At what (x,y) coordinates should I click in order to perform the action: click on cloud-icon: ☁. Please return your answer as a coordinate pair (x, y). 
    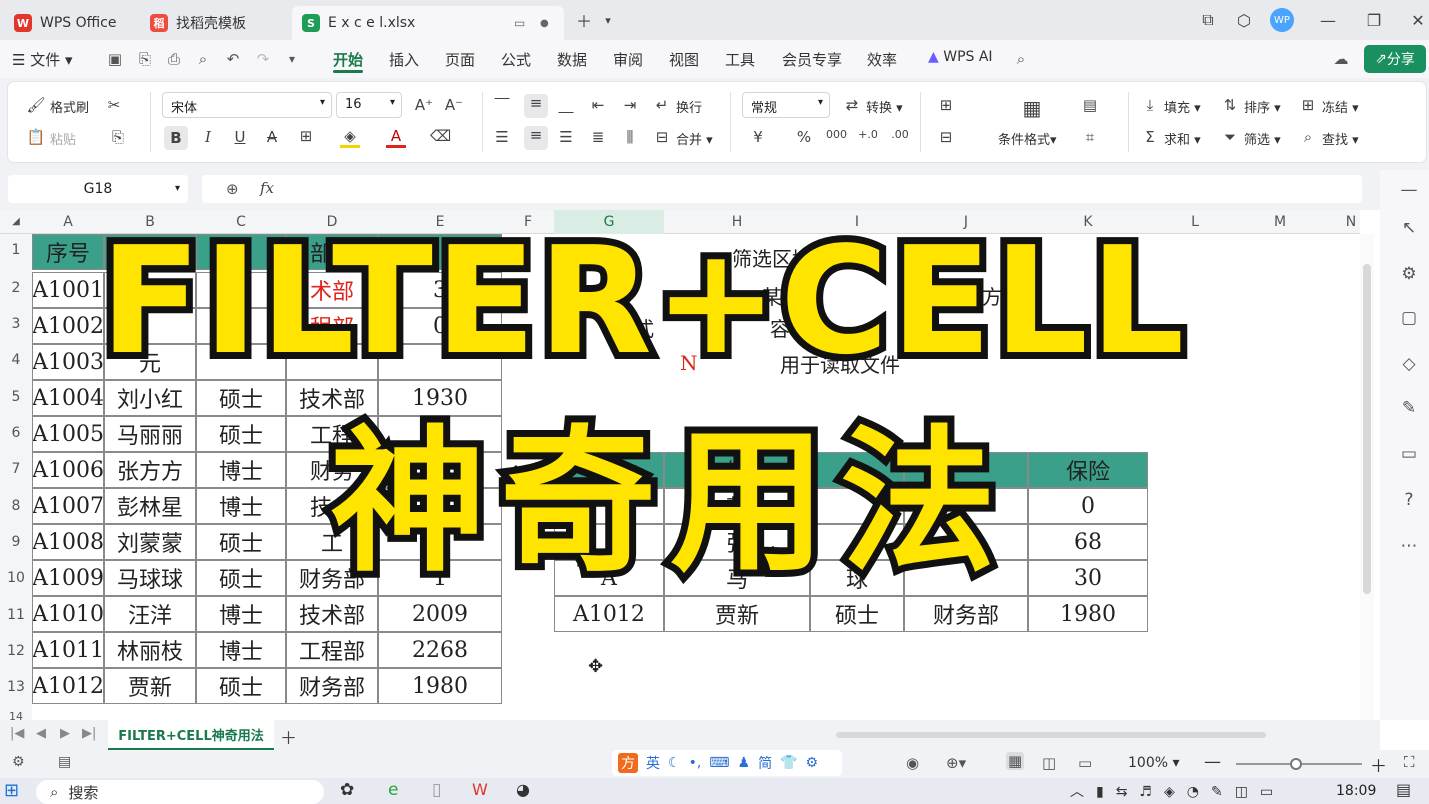
    Looking at the image, I should click on (1341, 59).